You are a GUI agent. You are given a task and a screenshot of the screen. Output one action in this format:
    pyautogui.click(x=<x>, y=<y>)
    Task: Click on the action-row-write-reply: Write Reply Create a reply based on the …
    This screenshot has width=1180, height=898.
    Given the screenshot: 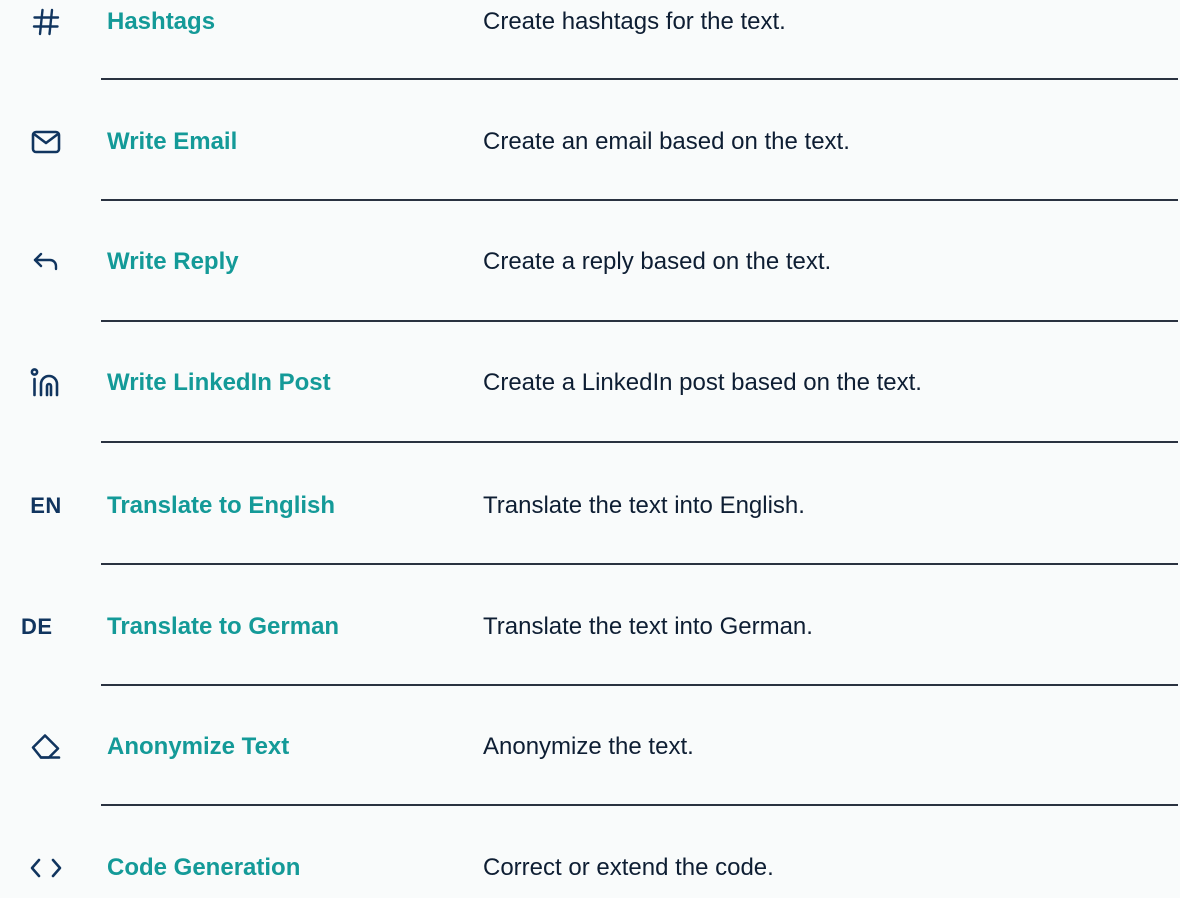 What is the action you would take?
    pyautogui.click(x=590, y=262)
    